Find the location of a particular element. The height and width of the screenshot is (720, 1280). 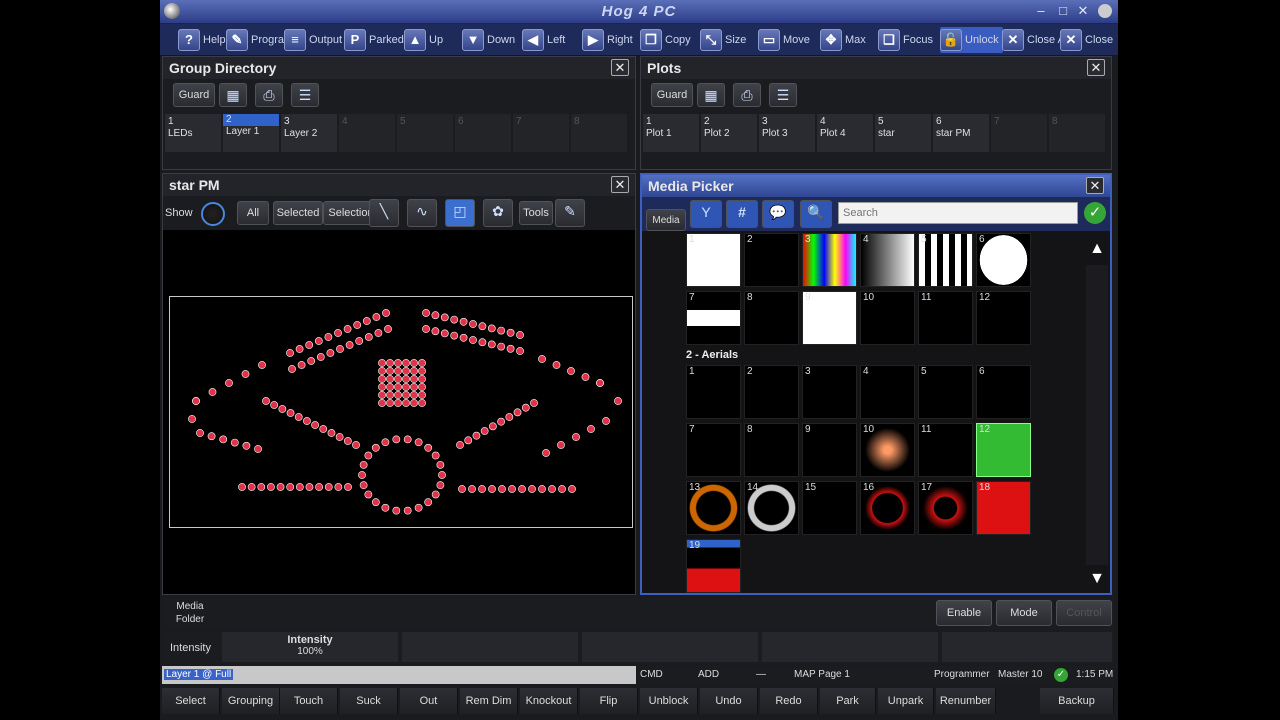

left-toolbar-button: ◀ Left is located at coordinates (543, 40).